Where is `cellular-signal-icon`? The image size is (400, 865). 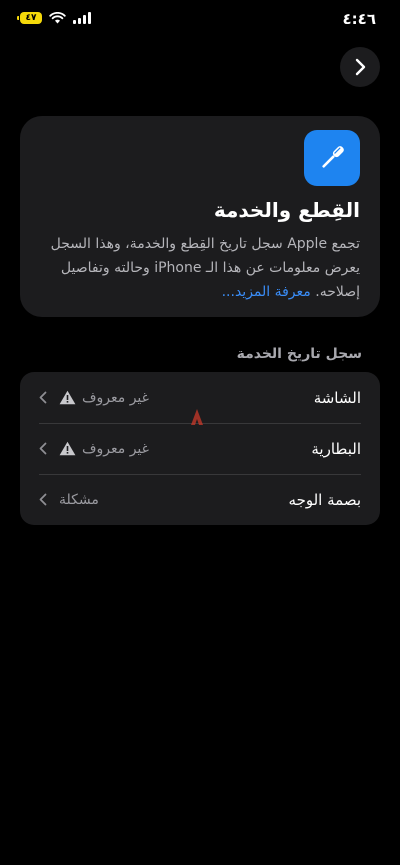
cellular-signal-icon is located at coordinates (82, 18).